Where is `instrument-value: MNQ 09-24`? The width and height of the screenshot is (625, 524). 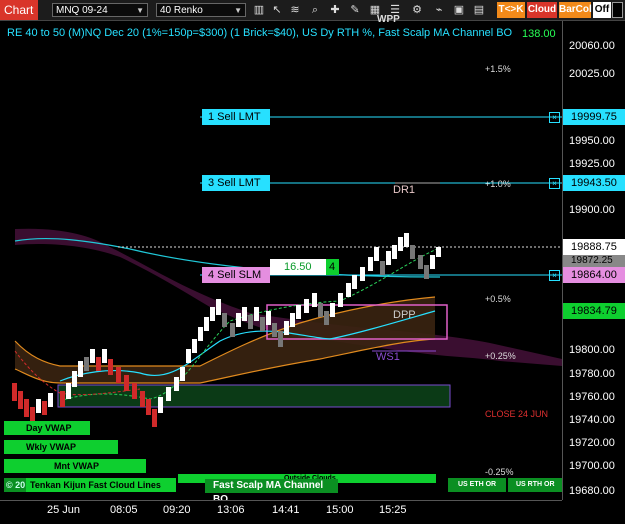
instrument-value: MNQ 09-24 is located at coordinates (82, 10).